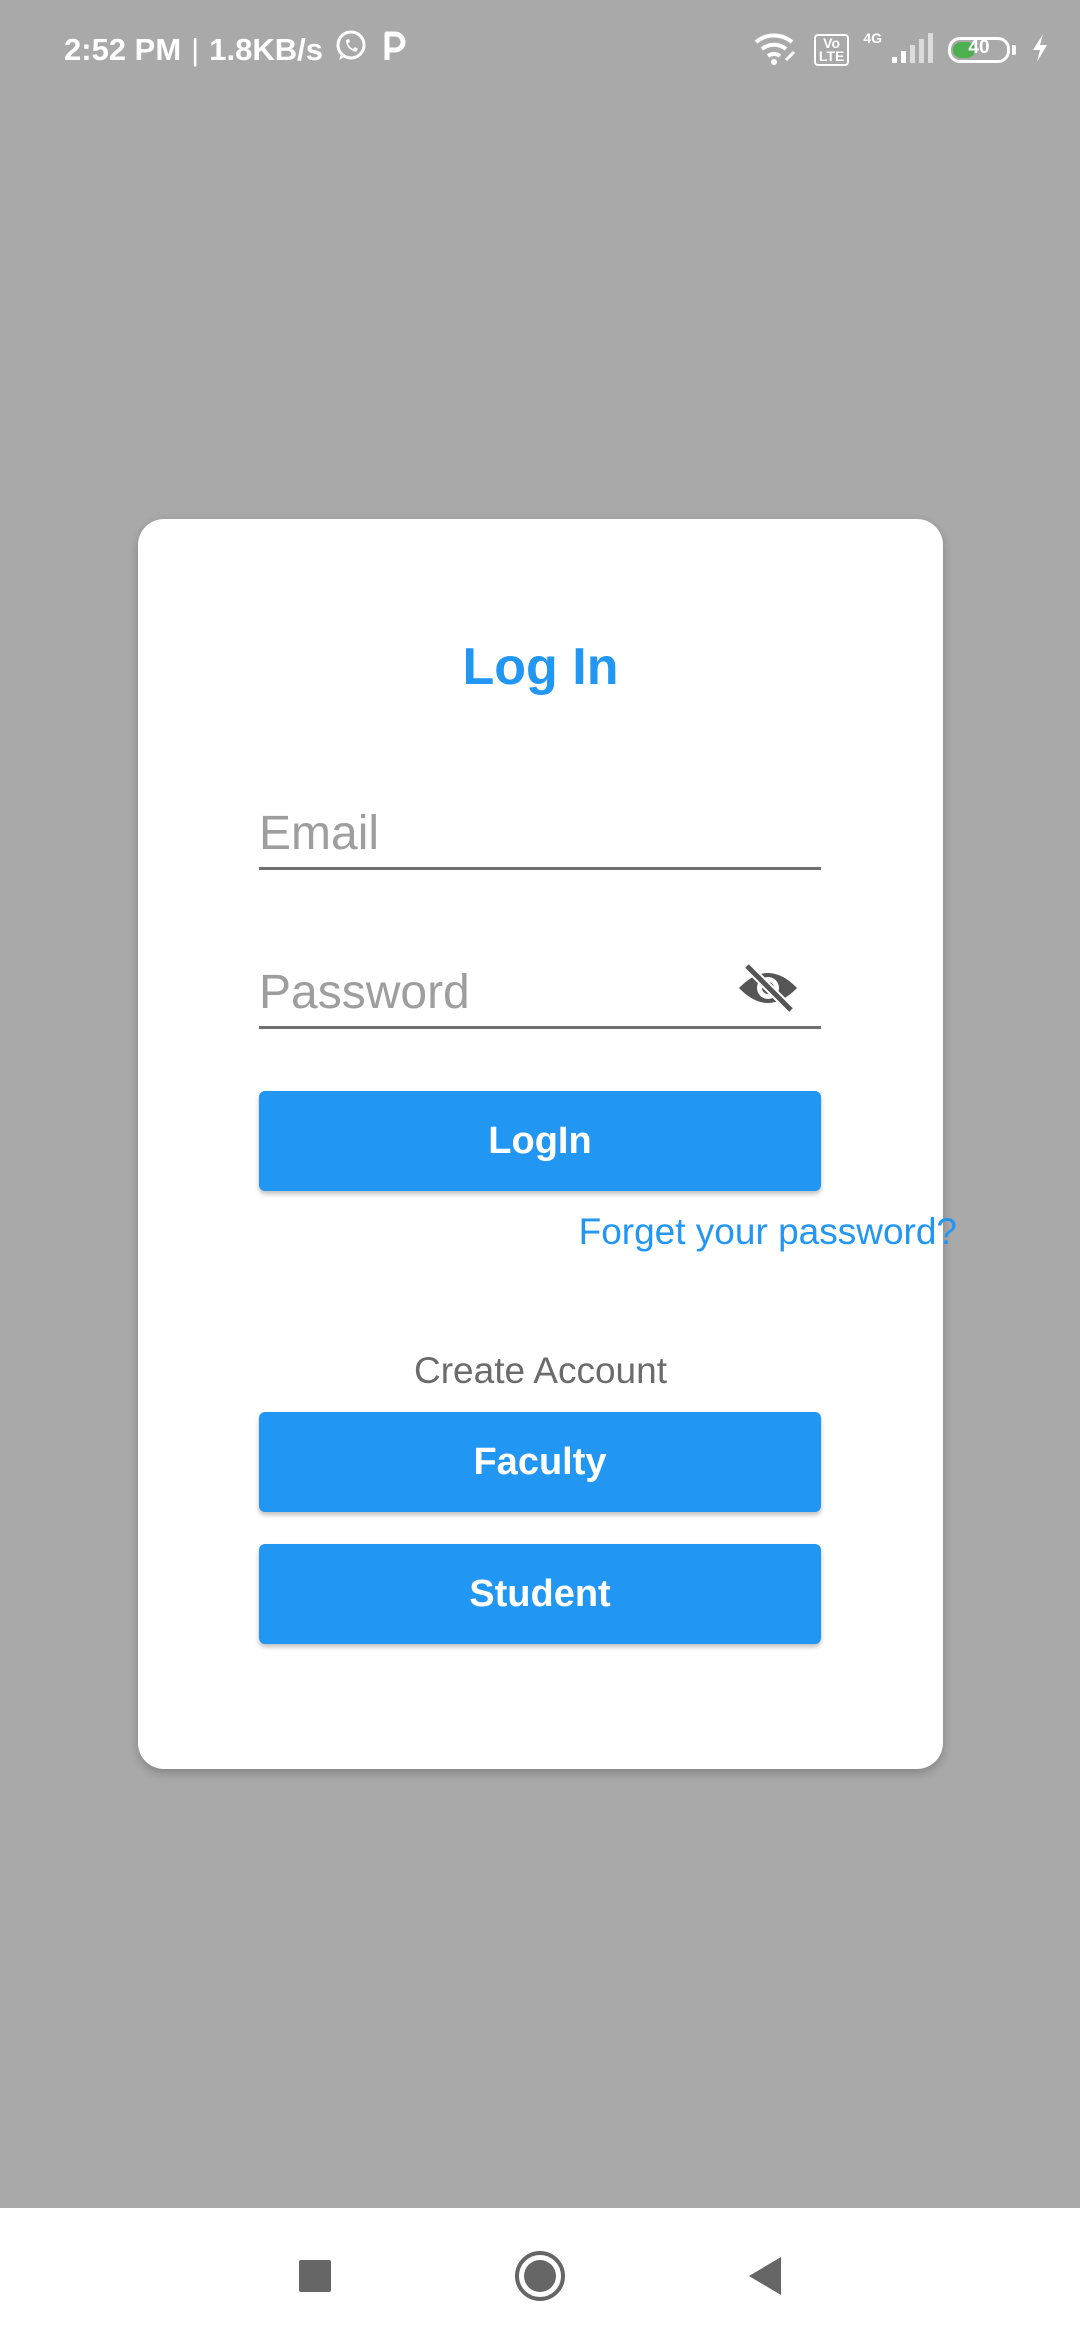 The image size is (1080, 2340). Describe the element at coordinates (768, 1232) in the screenshot. I see `forgot-password-link: Forget your password?` at that location.